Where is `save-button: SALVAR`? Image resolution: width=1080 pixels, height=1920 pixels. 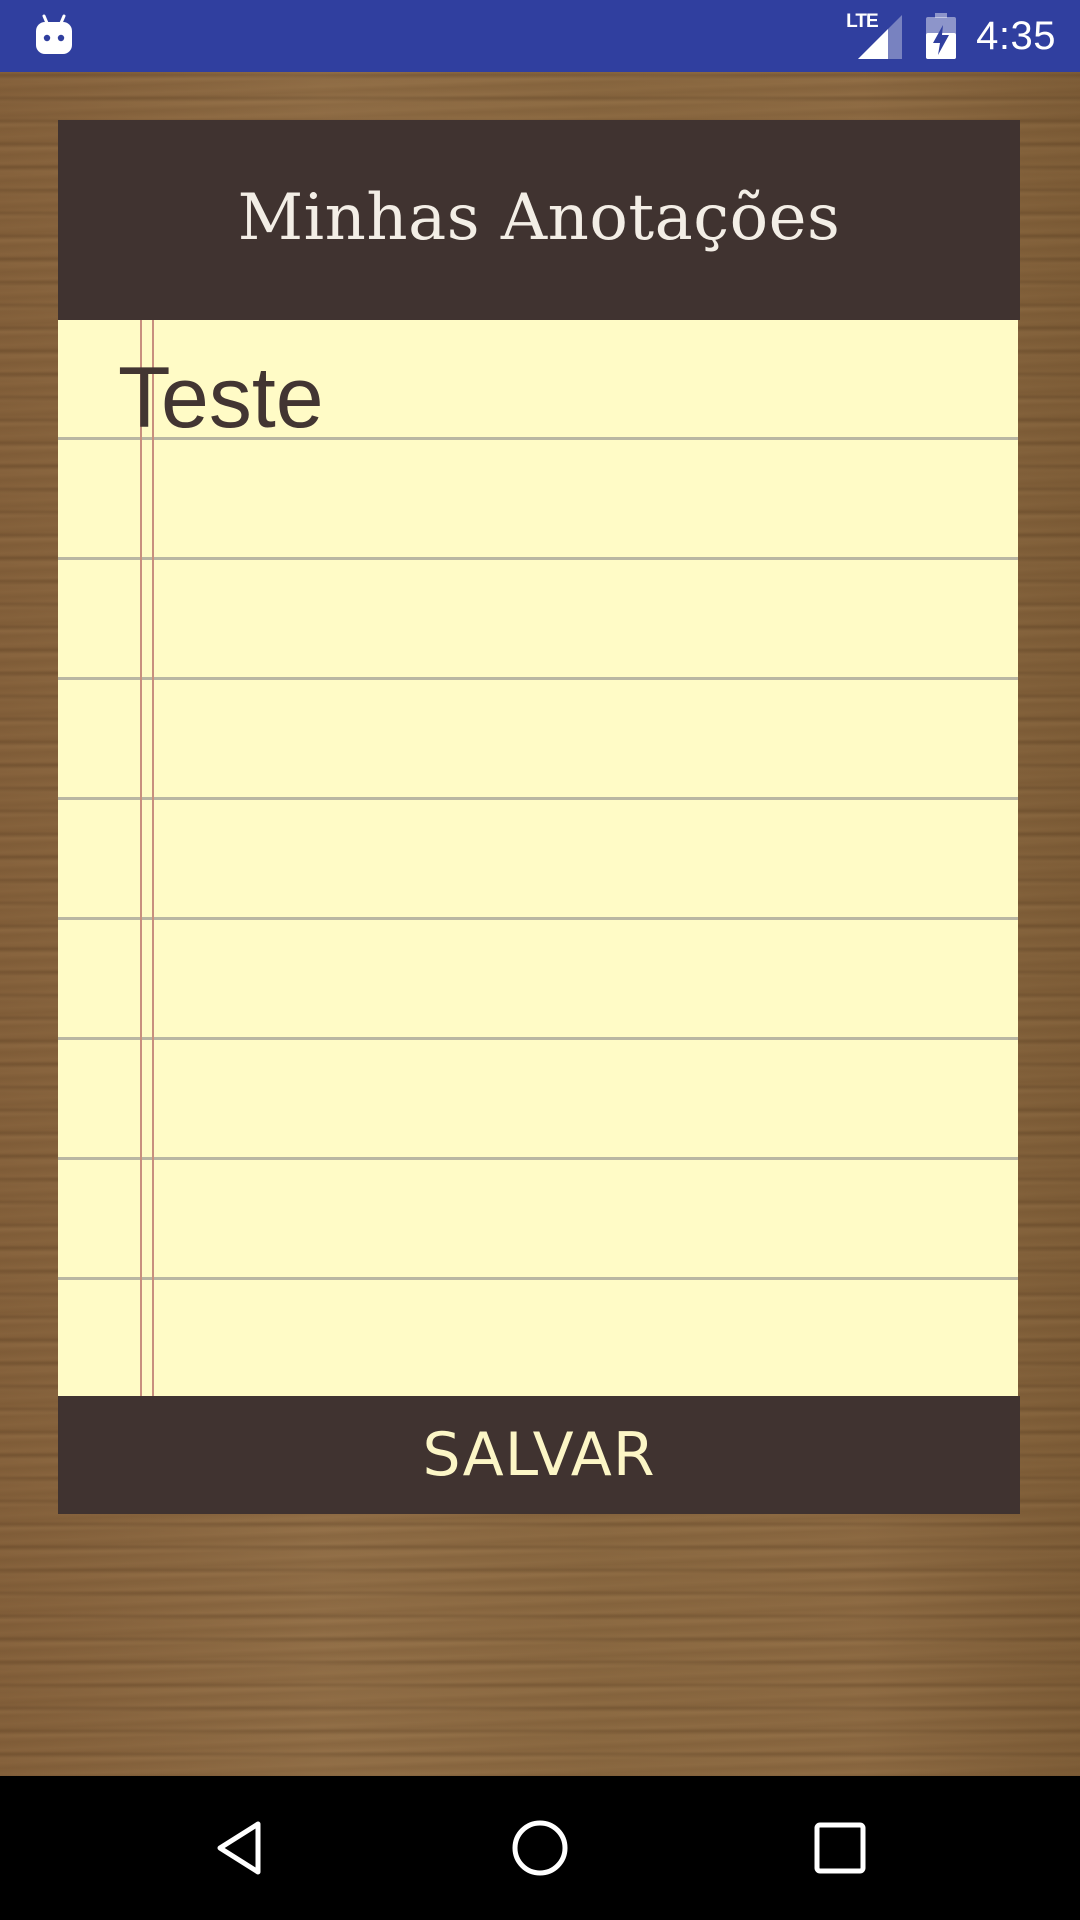
save-button: SALVAR is located at coordinates (539, 1455).